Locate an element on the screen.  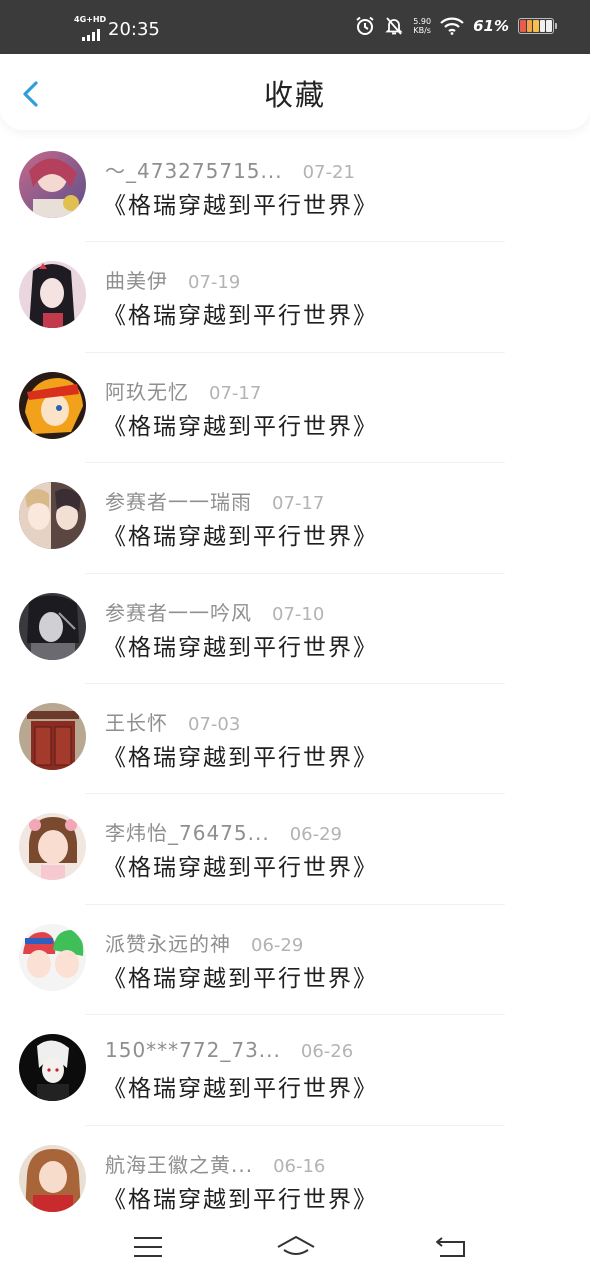
username: 参赛者一一吟风 is located at coordinates (178, 611).